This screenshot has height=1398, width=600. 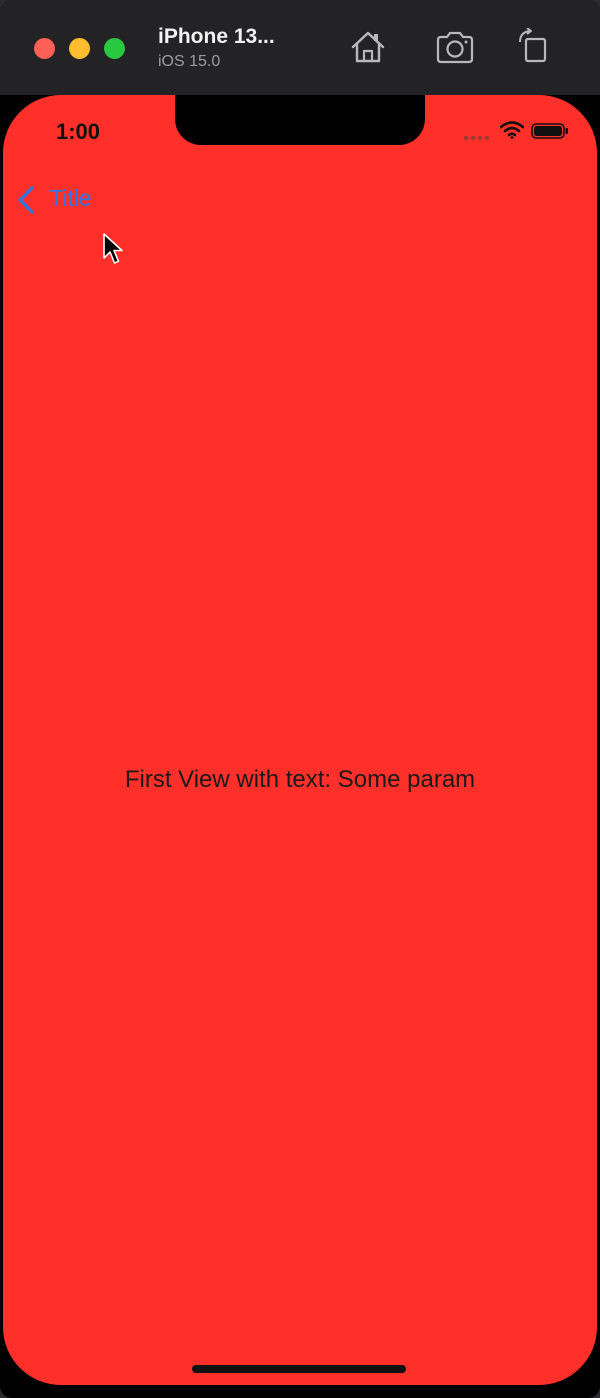 What do you see at coordinates (26, 200) in the screenshot?
I see `chevron-left-icon` at bounding box center [26, 200].